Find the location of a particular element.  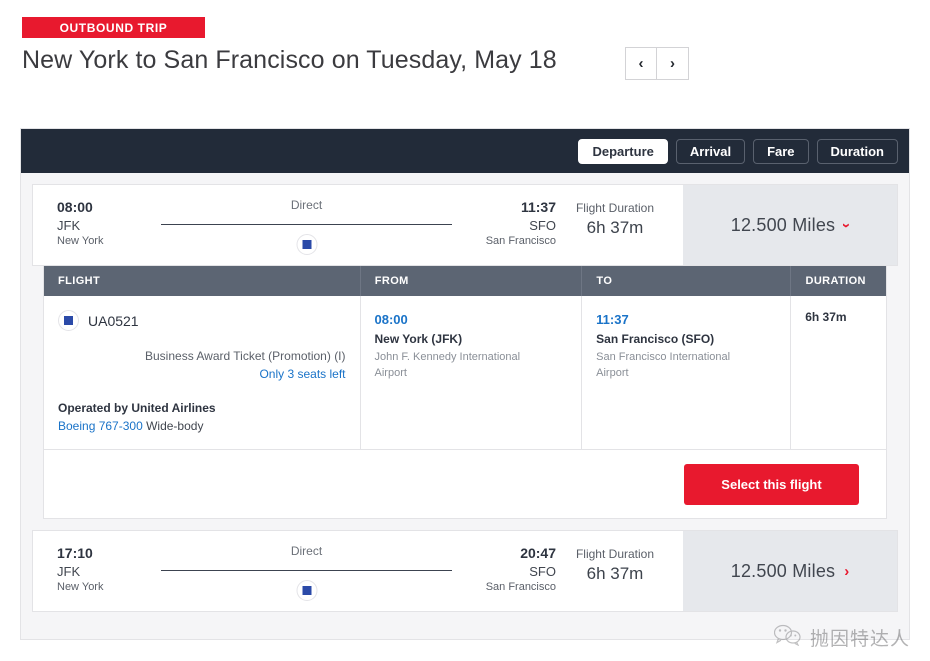

details-header-row: FLIGHT FROM TO DURATION is located at coordinates (465, 281).